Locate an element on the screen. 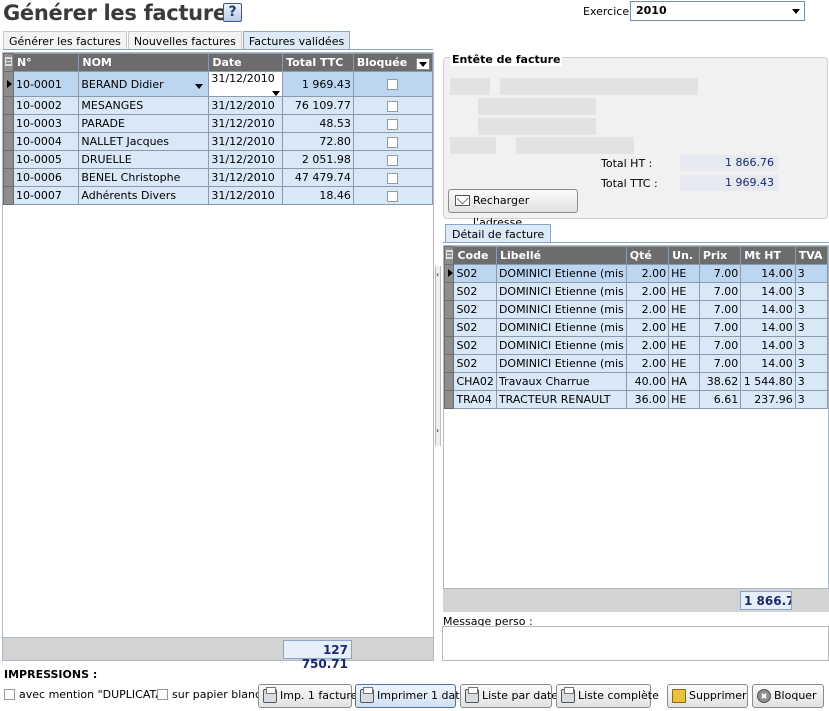 The image size is (829, 711). cell-mtht: 237.96 is located at coordinates (768, 399).